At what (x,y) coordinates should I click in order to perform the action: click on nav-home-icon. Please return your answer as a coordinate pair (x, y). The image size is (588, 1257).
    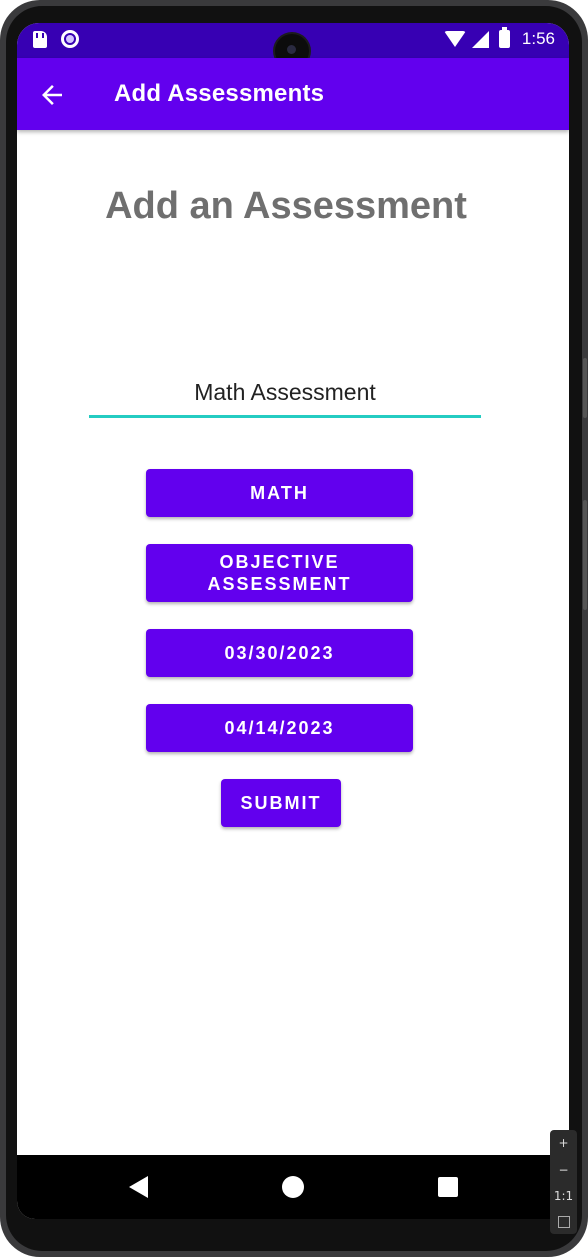
    Looking at the image, I should click on (293, 1187).